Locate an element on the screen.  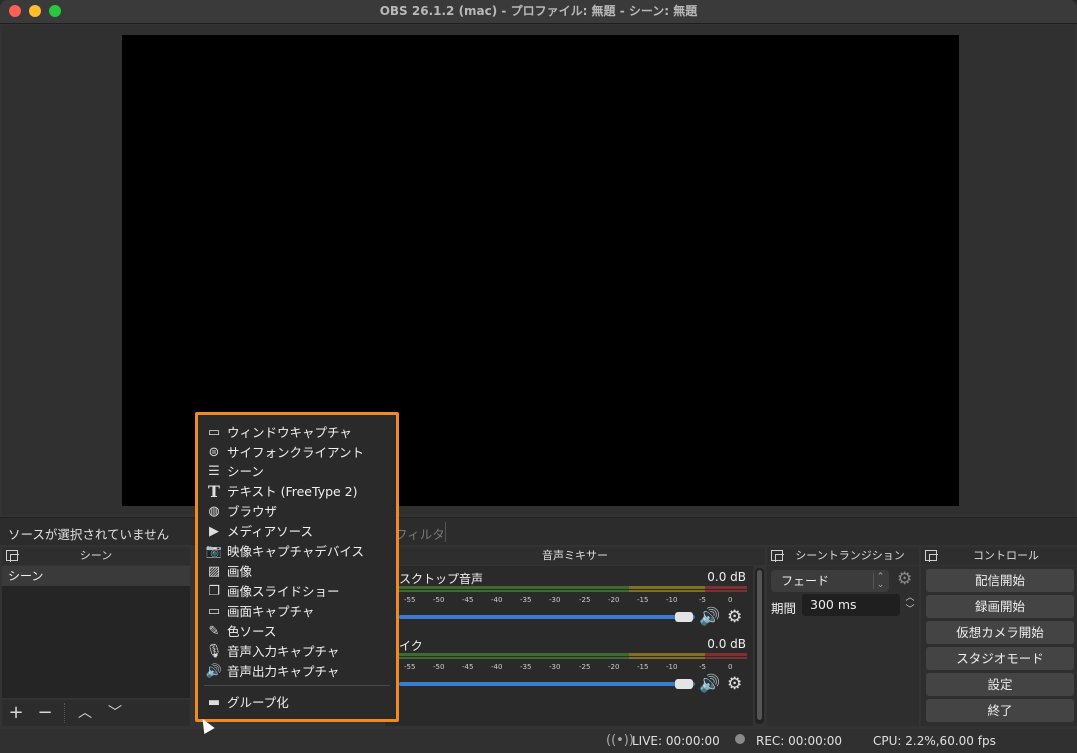
rec-timer: REC: 00:00:00 is located at coordinates (799, 741).